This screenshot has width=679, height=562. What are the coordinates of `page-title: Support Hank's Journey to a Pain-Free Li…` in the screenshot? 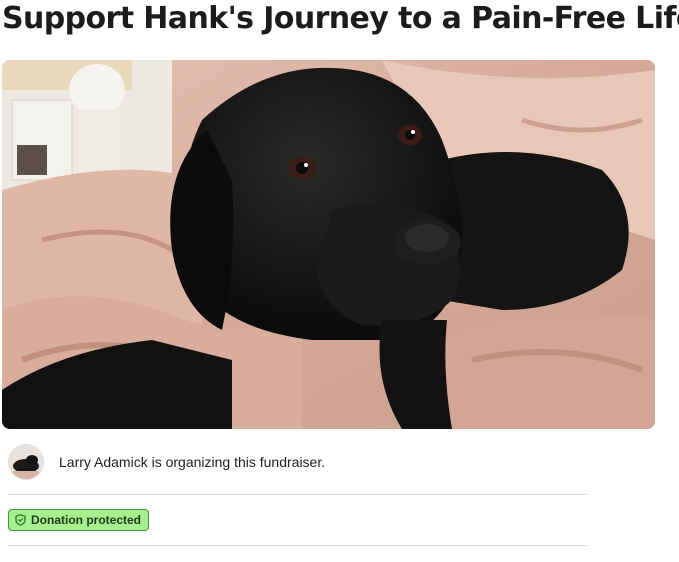 It's located at (340, 18).